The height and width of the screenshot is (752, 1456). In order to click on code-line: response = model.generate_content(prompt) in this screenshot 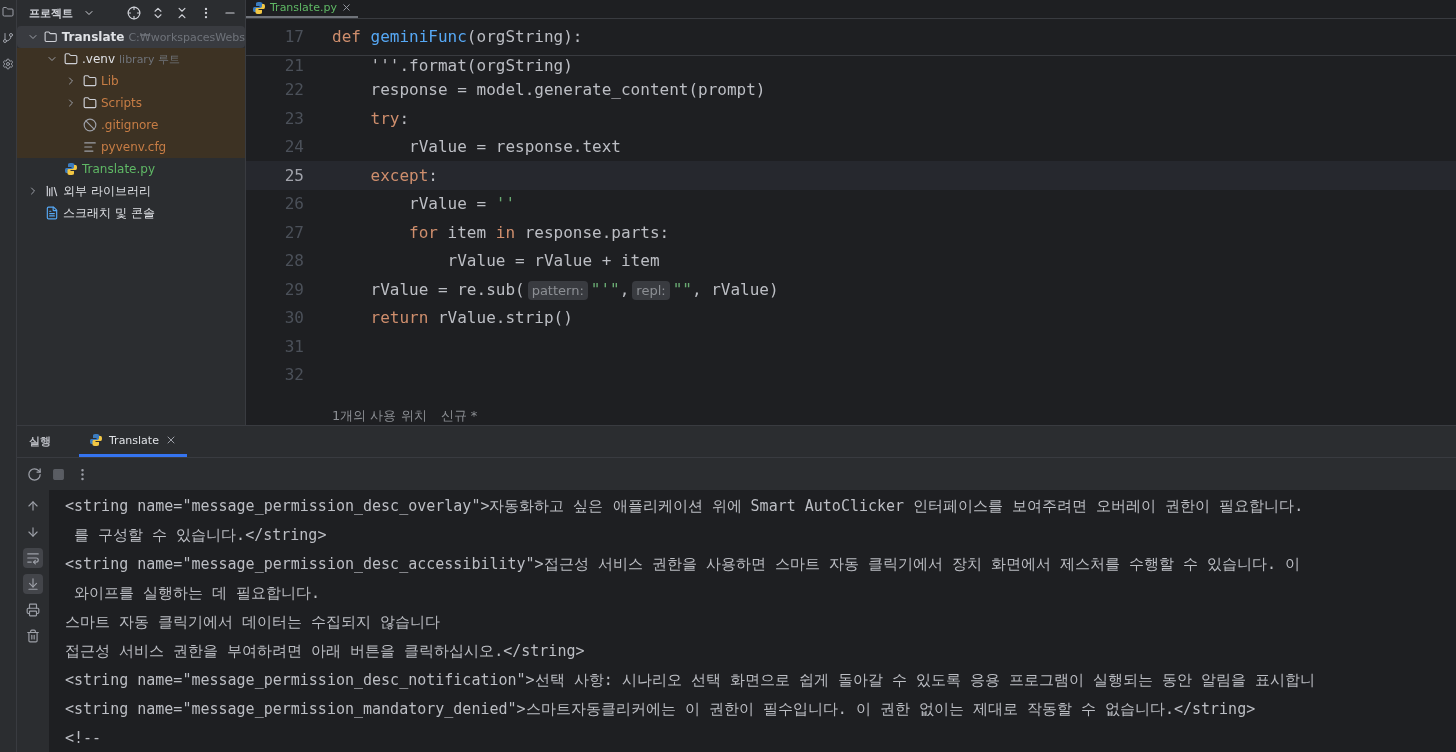, I will do `click(567, 90)`.